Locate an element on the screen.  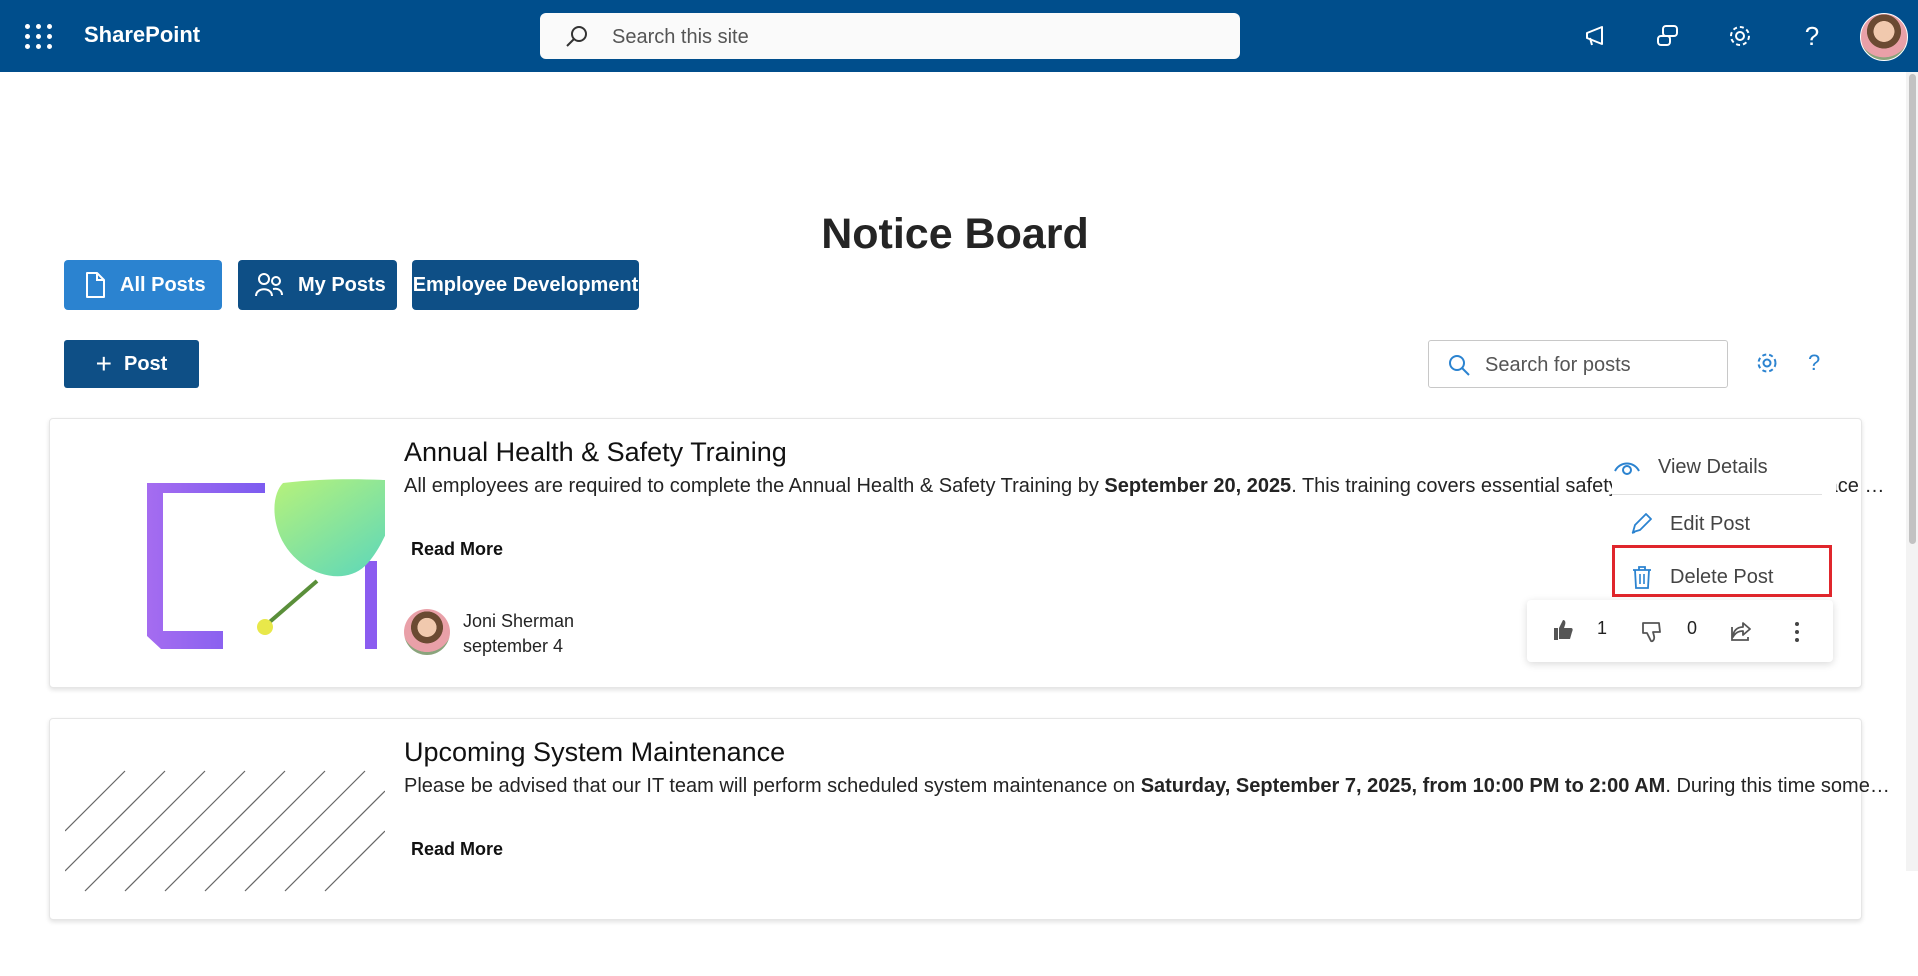
document-icon is located at coordinates (95, 285).